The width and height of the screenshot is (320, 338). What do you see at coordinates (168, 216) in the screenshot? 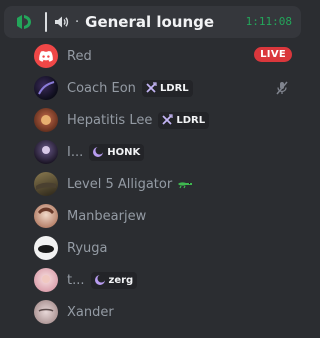
I see `participant-row: Manbearjew` at bounding box center [168, 216].